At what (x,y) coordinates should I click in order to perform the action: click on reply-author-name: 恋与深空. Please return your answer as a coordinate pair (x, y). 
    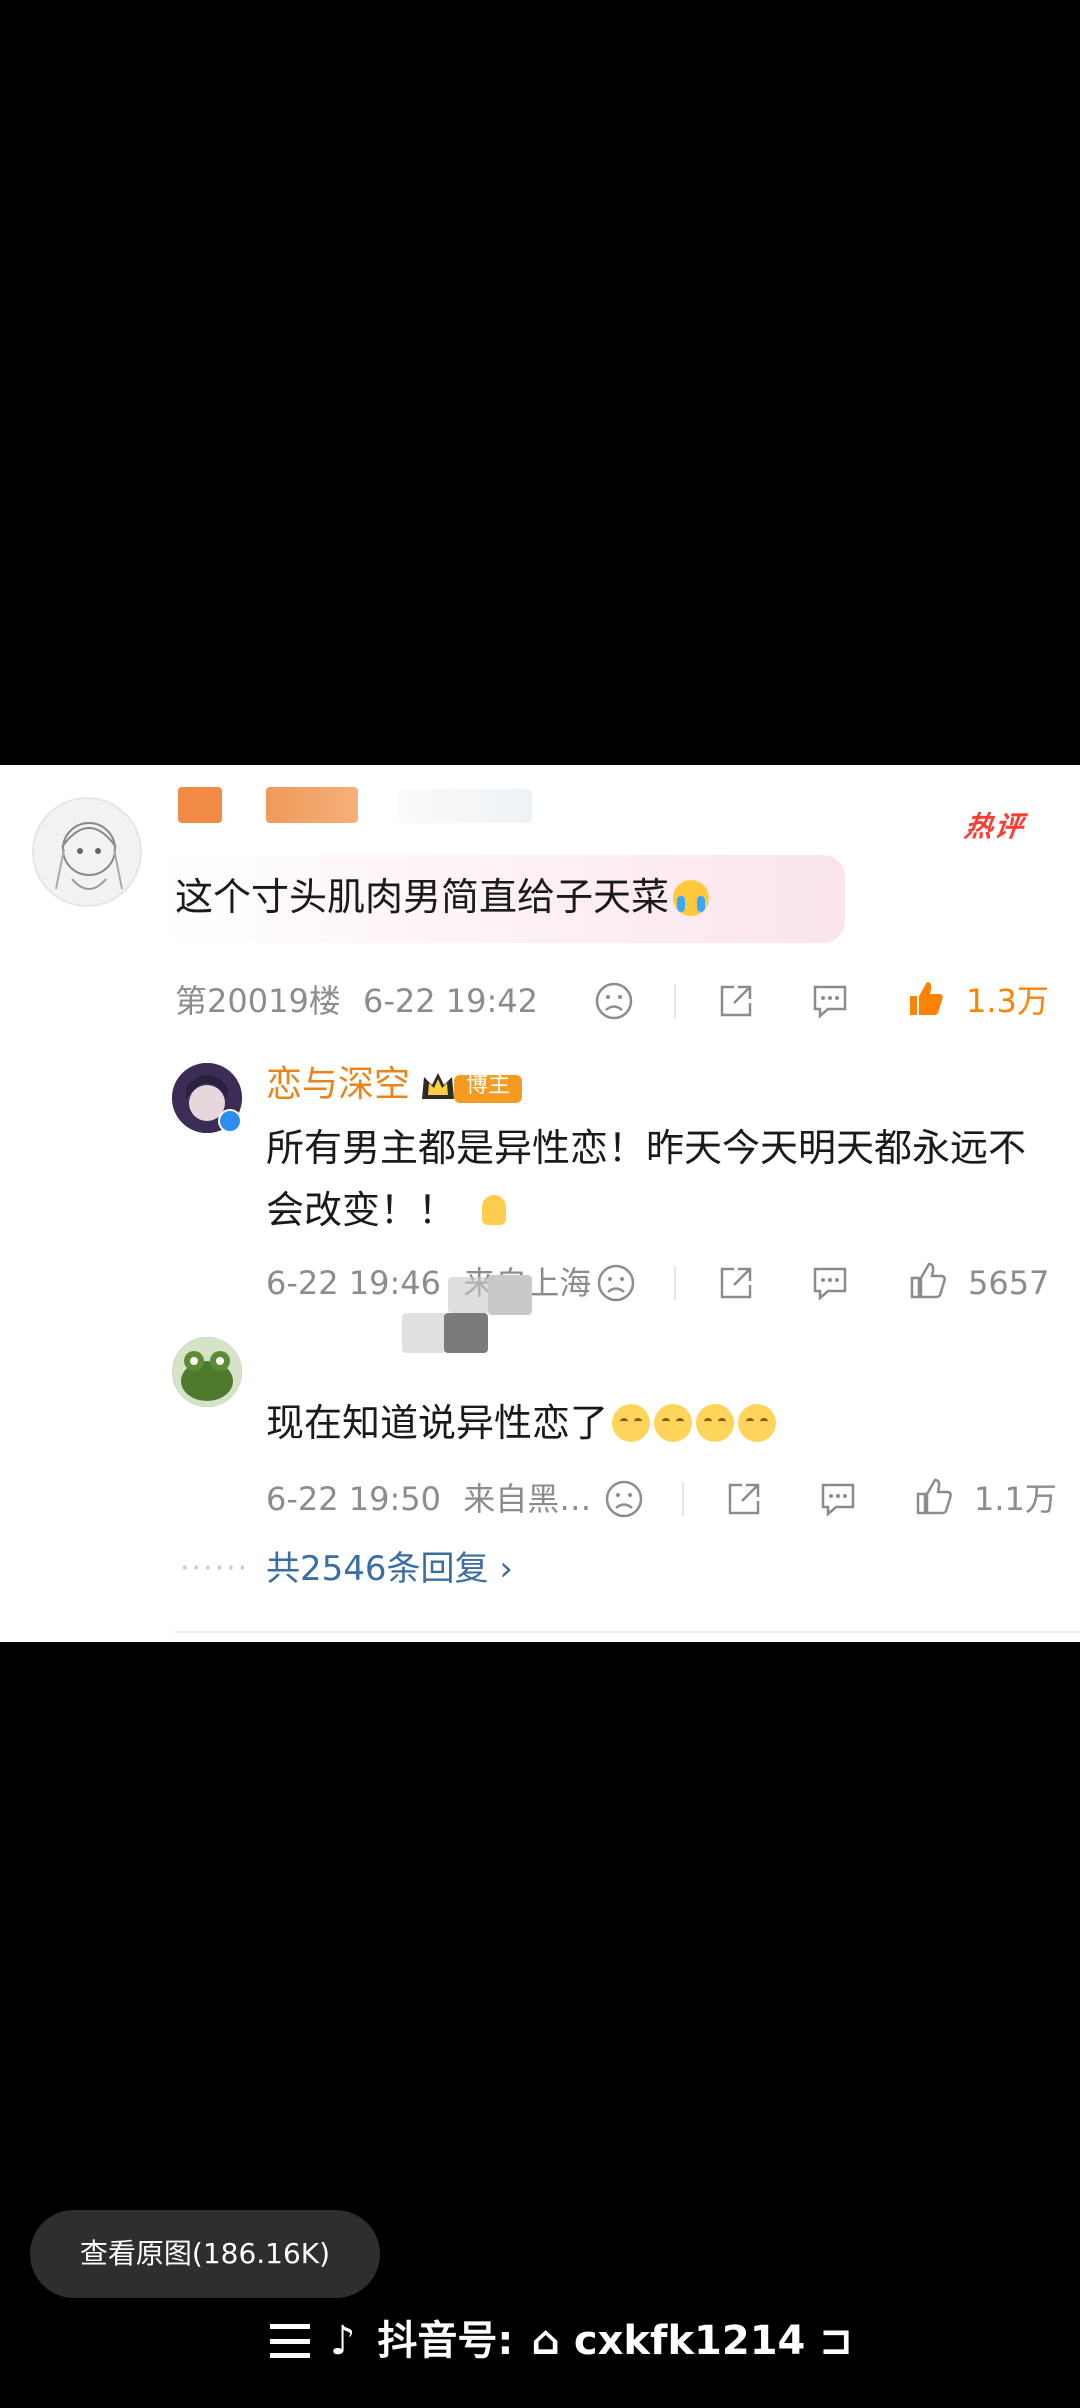
    Looking at the image, I should click on (338, 1085).